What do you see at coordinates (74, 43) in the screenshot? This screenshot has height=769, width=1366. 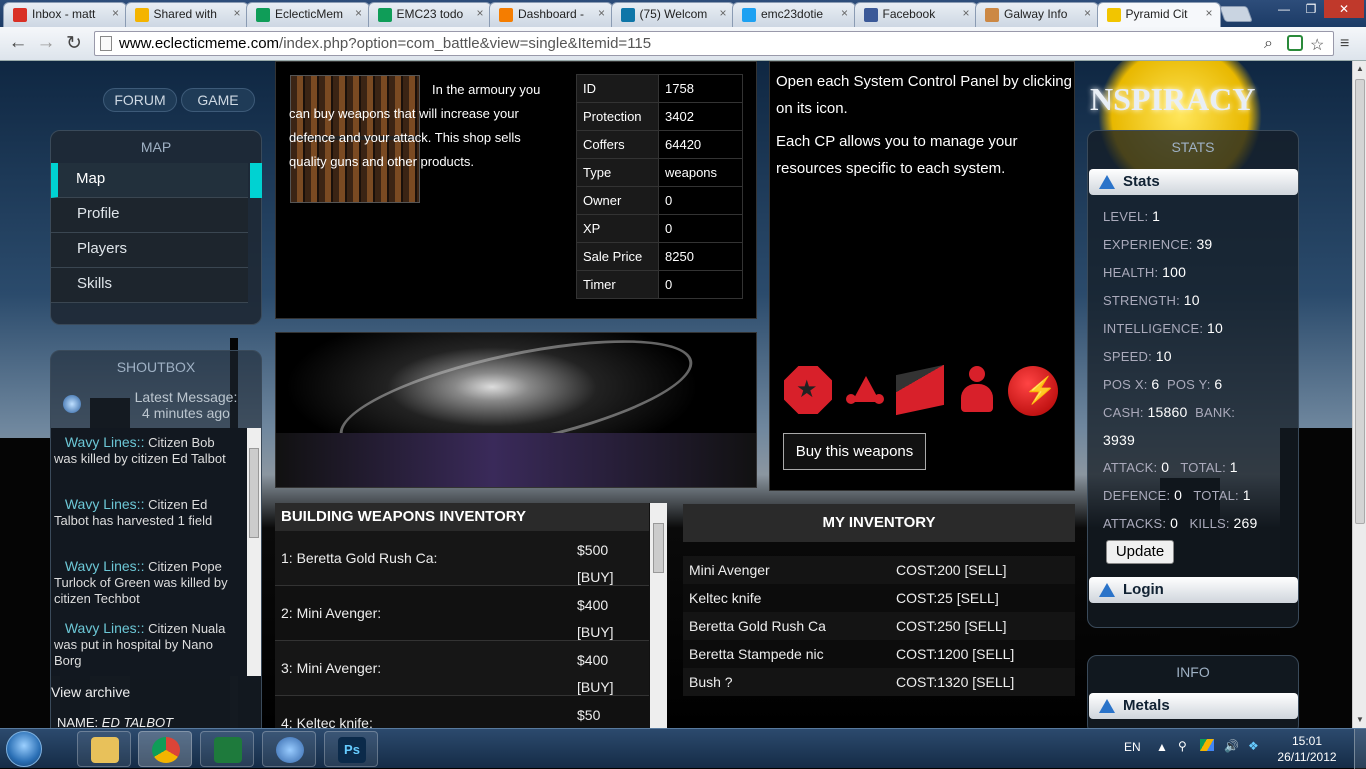 I see `reload-icon: ↻` at bounding box center [74, 43].